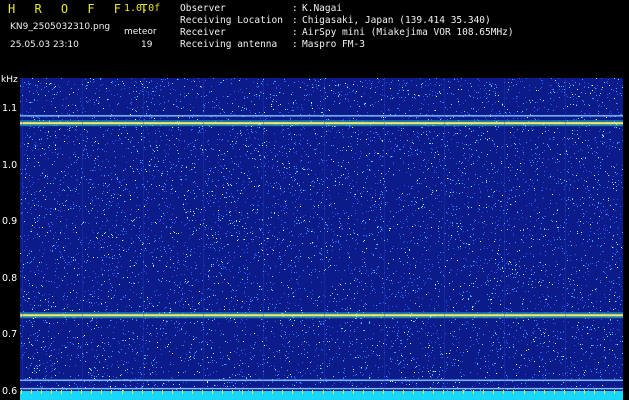  I want to click on info-key: Receiving Location, so click(231, 20).